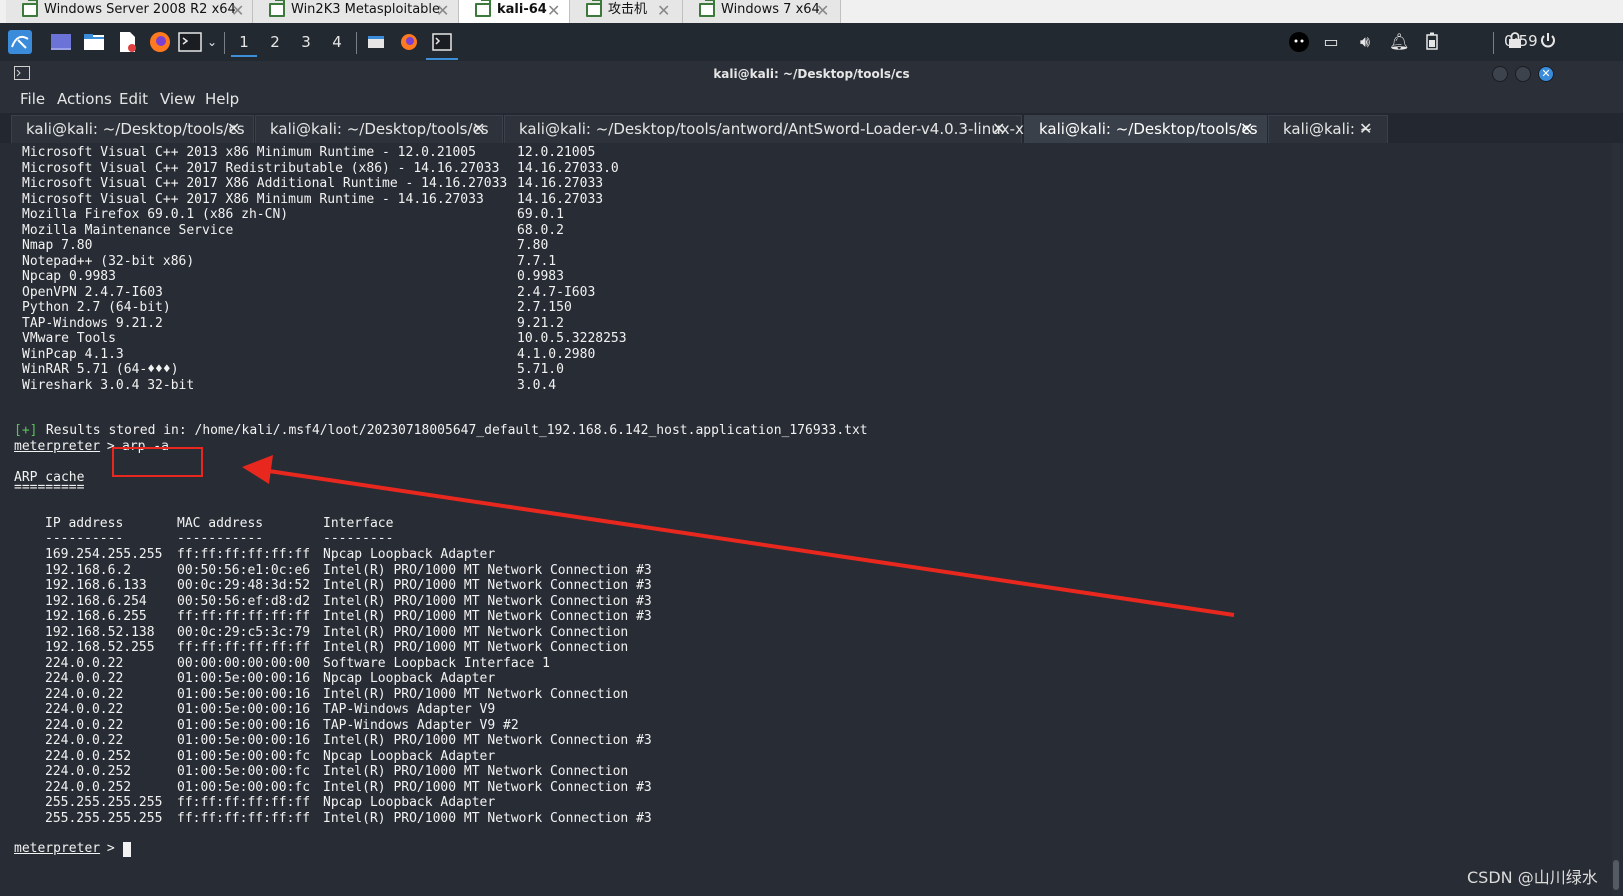  Describe the element at coordinates (32, 99) in the screenshot. I see `menu-file: File` at that location.